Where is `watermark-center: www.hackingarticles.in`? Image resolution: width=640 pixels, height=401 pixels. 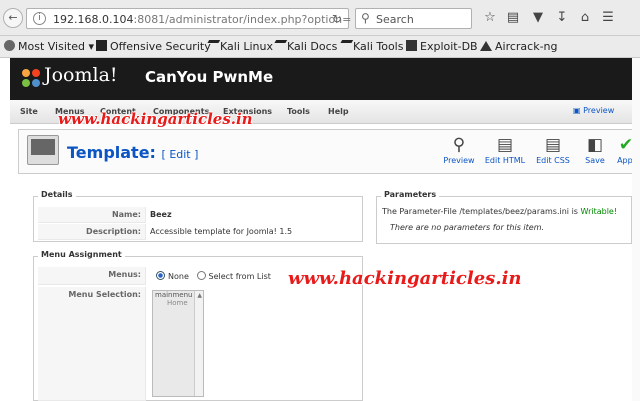 watermark-center: www.hackingarticles.in is located at coordinates (405, 278).